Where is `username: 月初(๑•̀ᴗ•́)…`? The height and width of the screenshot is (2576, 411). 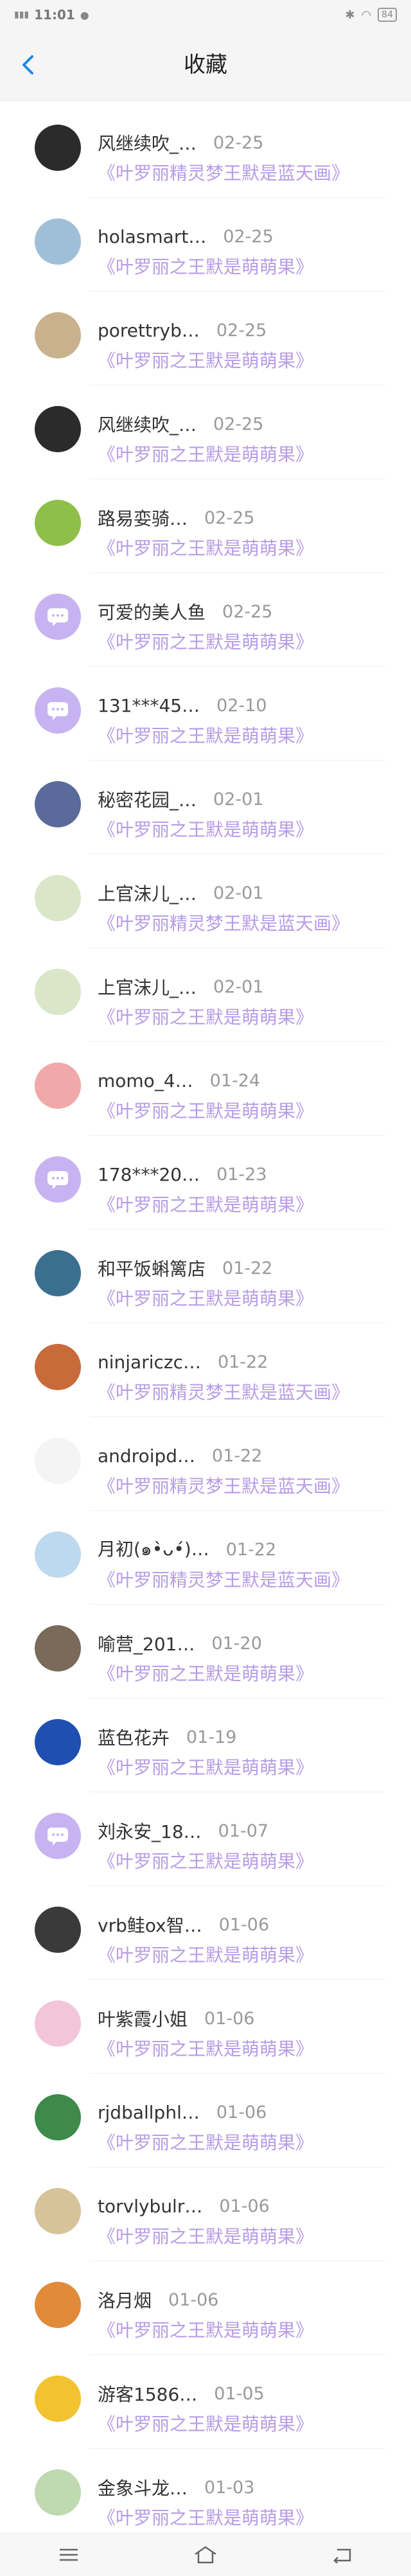
username: 月初(๑•̀ᴗ•́)… is located at coordinates (153, 1549).